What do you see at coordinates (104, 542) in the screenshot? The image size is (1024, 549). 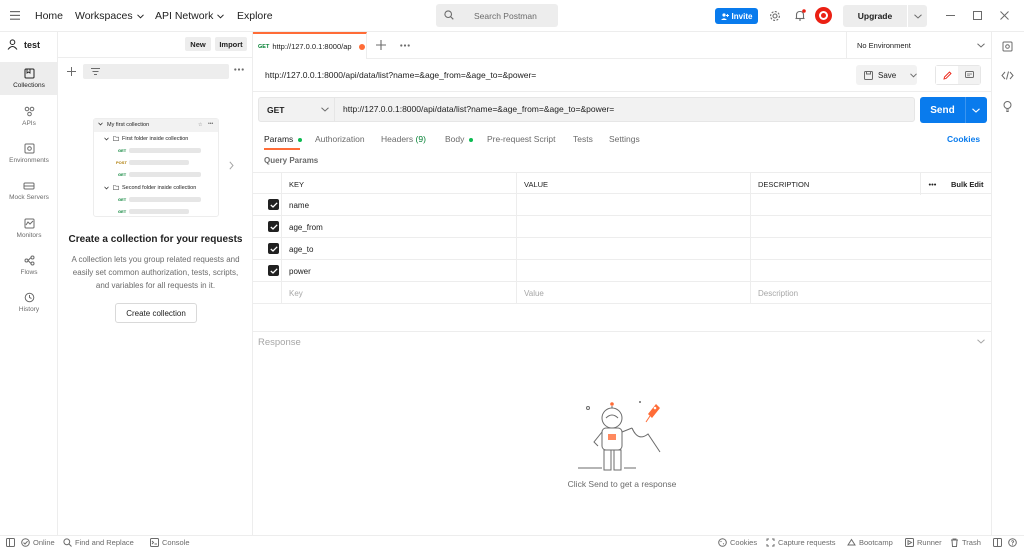 I see `find-replace-label: Find and Replace` at bounding box center [104, 542].